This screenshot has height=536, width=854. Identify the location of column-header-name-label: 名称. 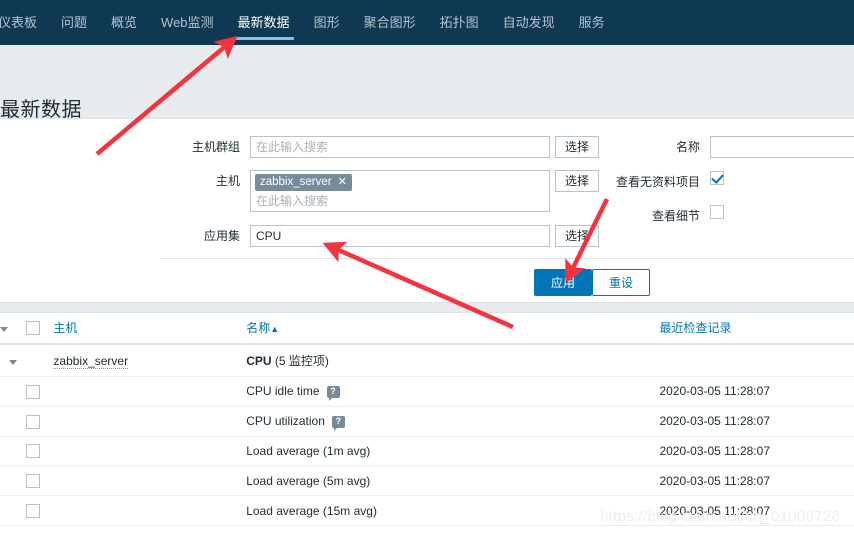
(258, 328).